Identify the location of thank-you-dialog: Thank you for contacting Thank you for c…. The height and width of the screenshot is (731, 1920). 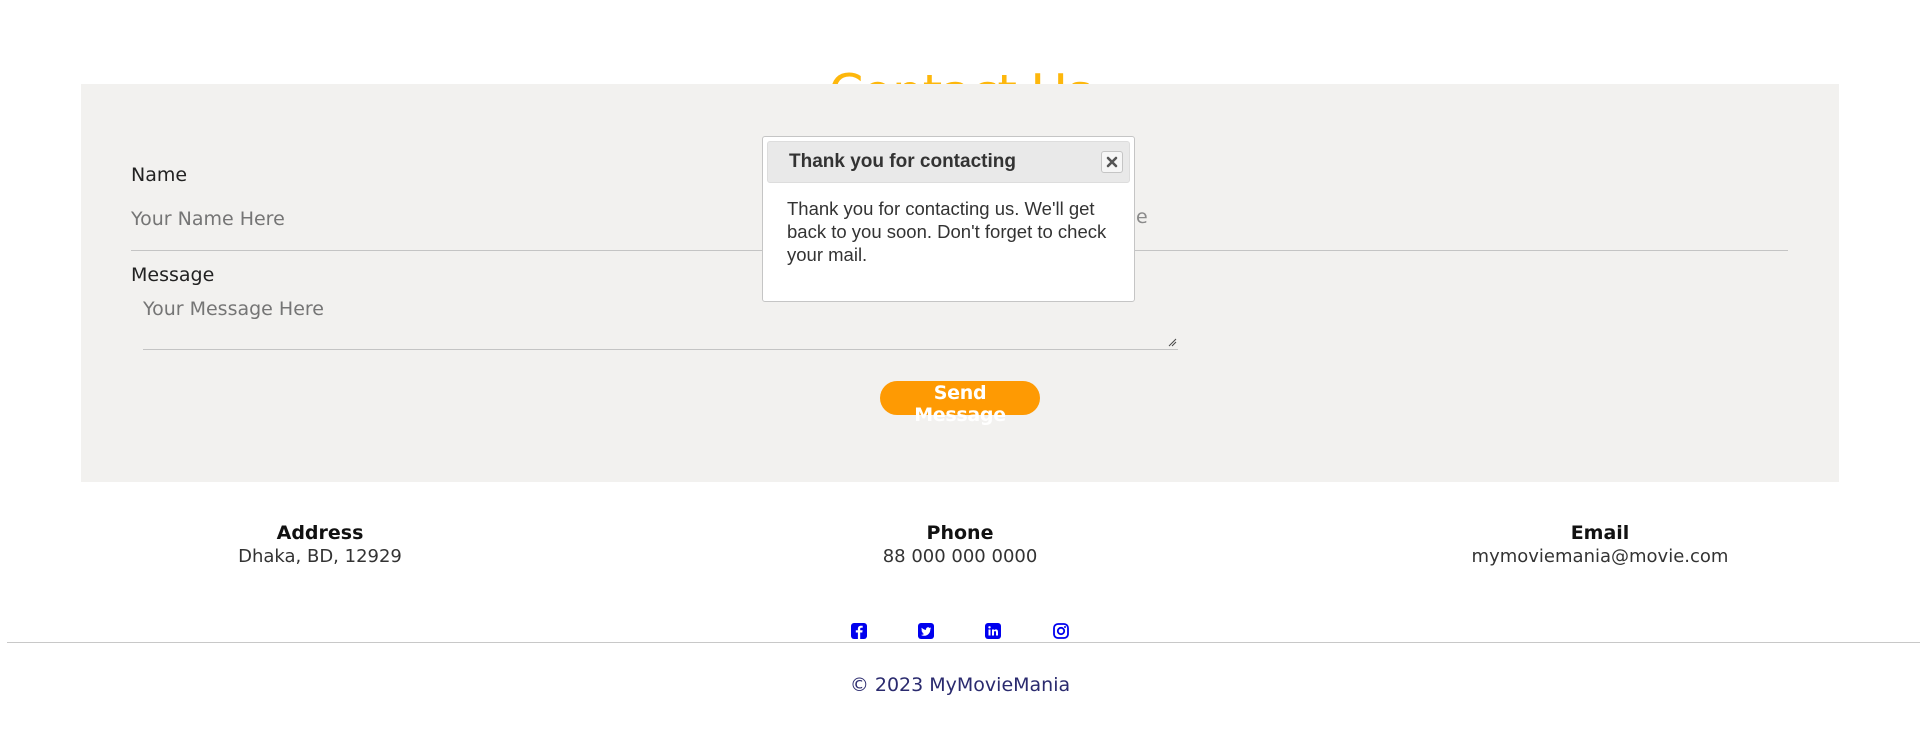
(948, 219).